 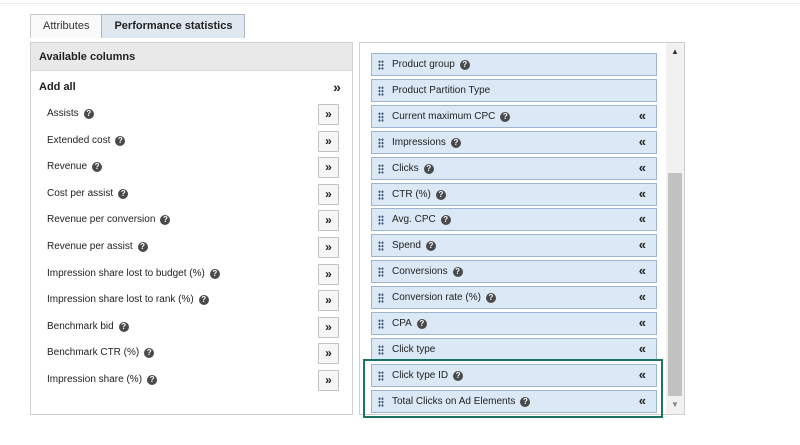 I want to click on tab-attributes: Attributes, so click(x=66, y=26).